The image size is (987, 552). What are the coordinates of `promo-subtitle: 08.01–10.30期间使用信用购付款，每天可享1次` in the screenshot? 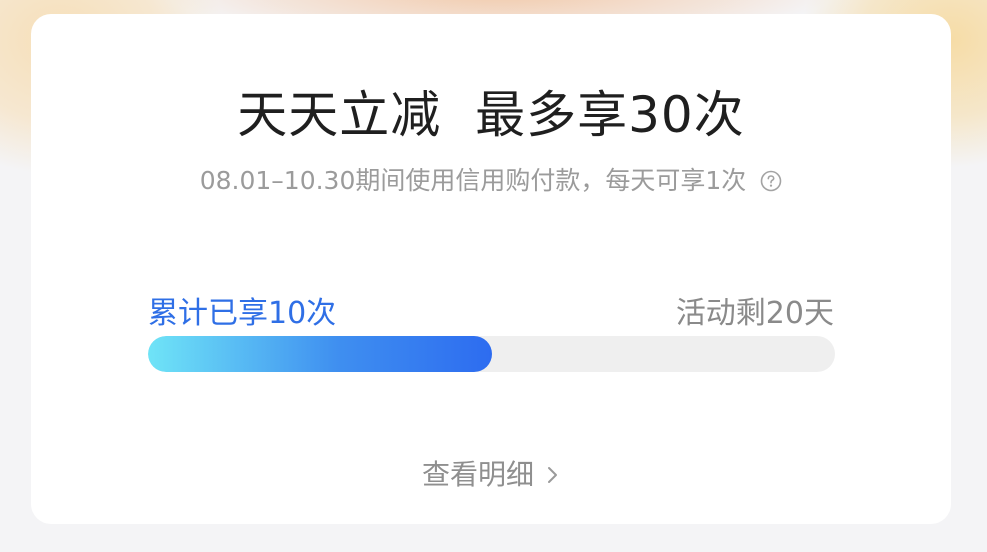 It's located at (491, 181).